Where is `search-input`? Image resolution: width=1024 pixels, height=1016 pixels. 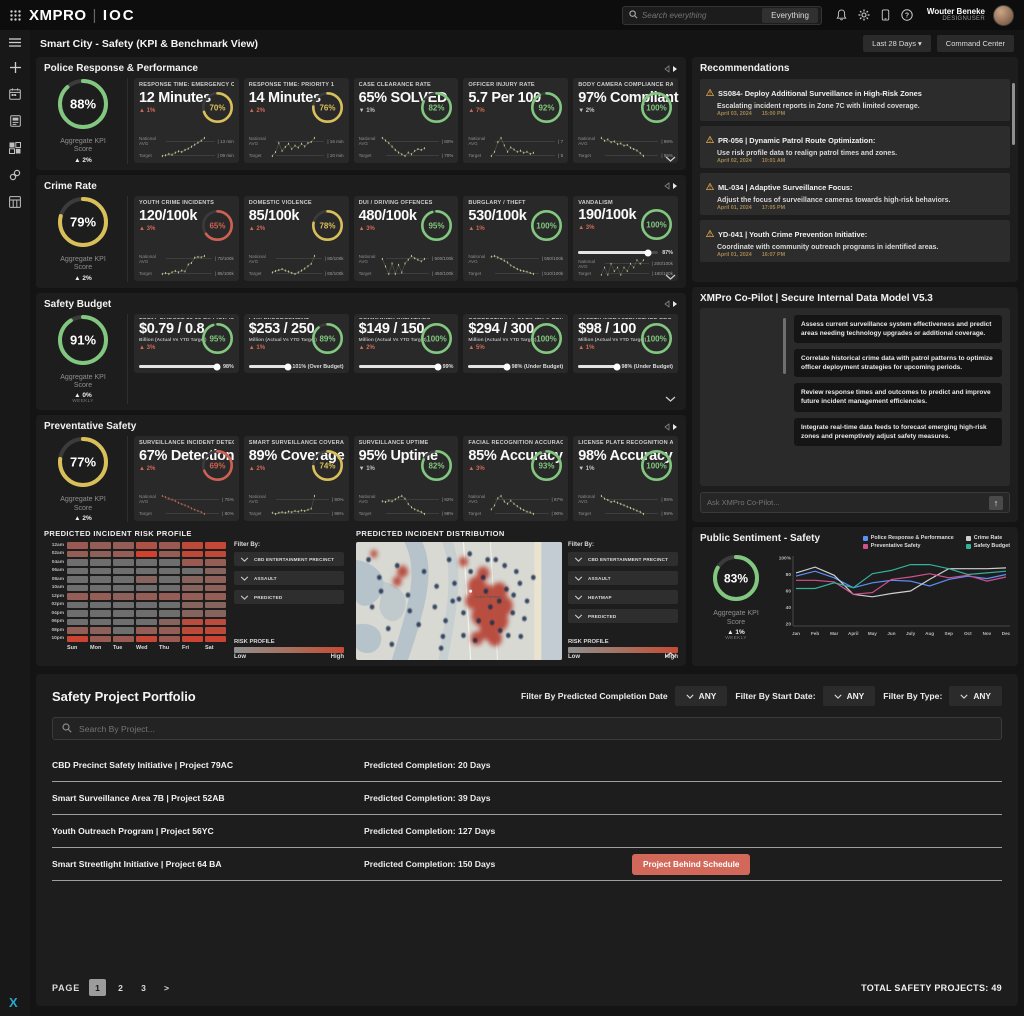 search-input is located at coordinates (700, 15).